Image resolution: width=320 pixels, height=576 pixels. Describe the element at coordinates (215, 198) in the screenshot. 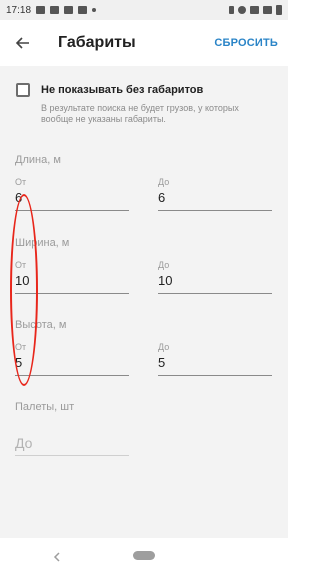

I see `length-to-value: 6` at that location.